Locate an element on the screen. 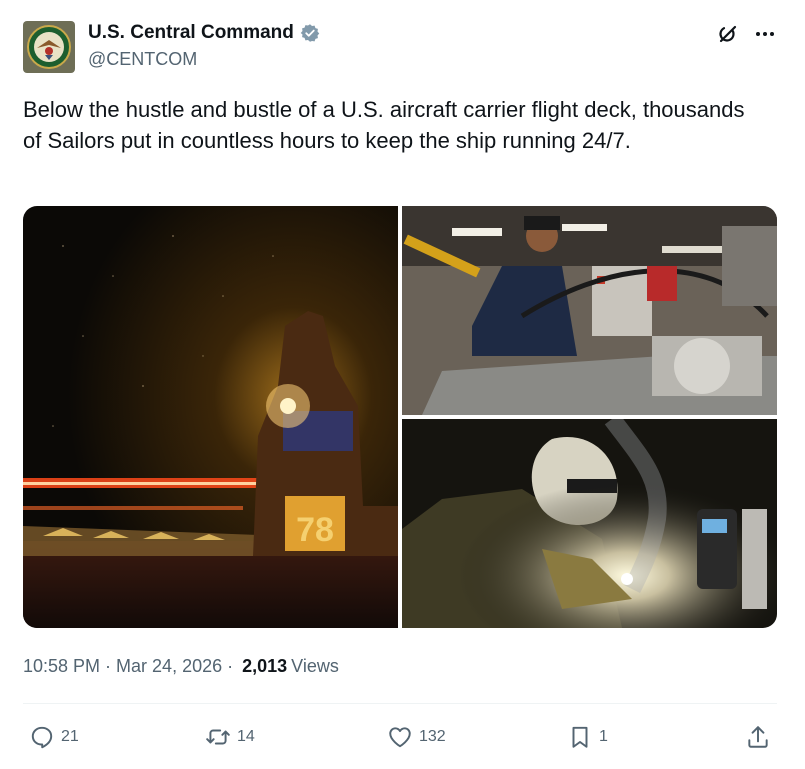  grok-icon is located at coordinates (728, 34).